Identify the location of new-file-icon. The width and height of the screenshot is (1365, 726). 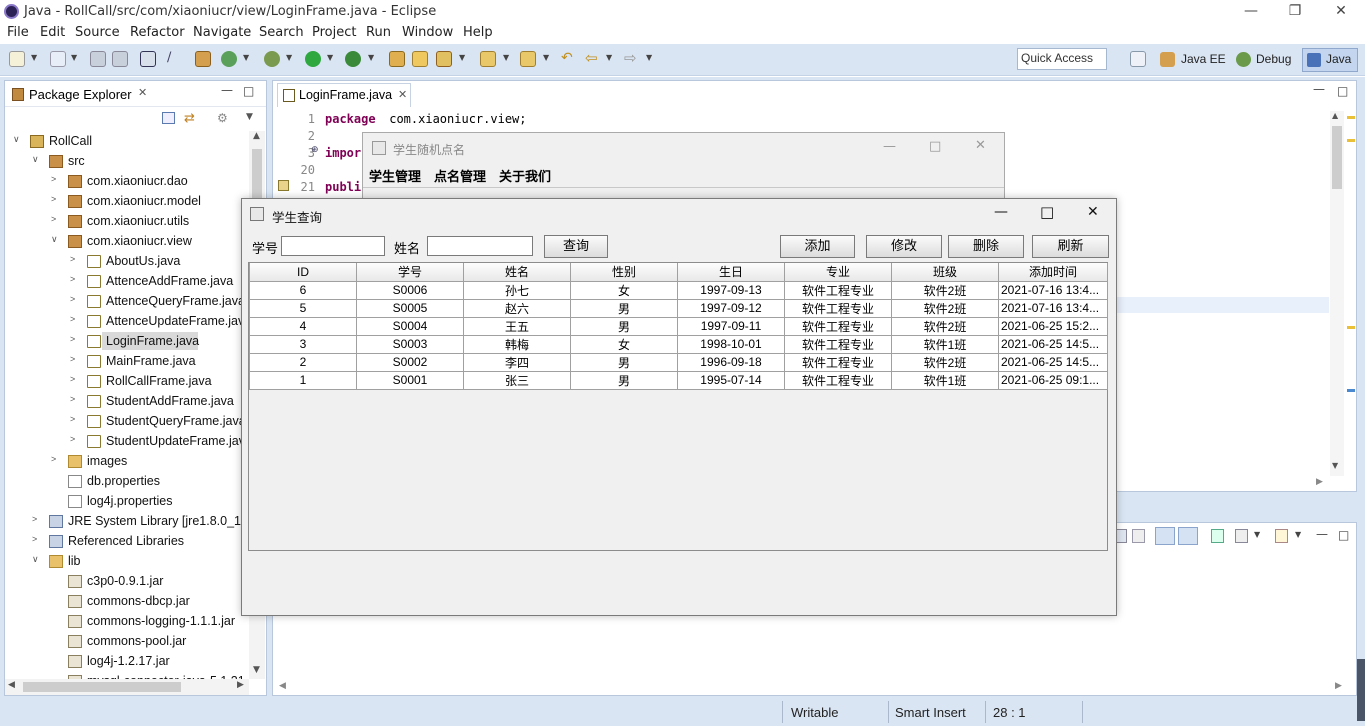
(58, 59).